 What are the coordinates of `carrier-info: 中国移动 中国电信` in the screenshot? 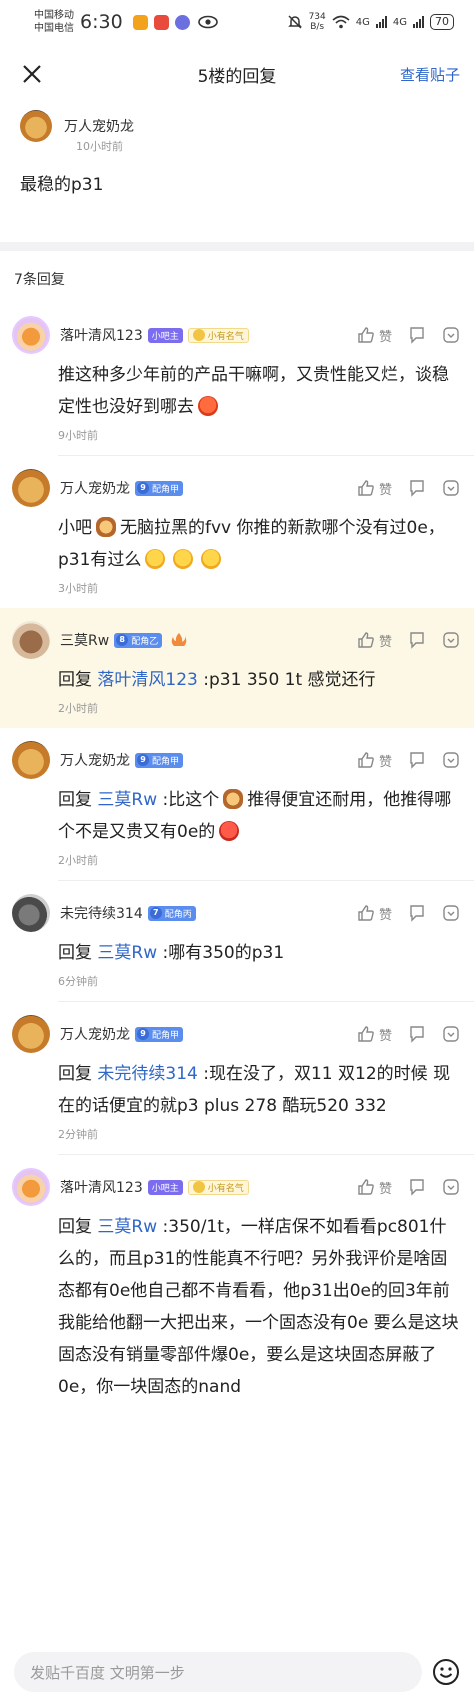 It's located at (54, 22).